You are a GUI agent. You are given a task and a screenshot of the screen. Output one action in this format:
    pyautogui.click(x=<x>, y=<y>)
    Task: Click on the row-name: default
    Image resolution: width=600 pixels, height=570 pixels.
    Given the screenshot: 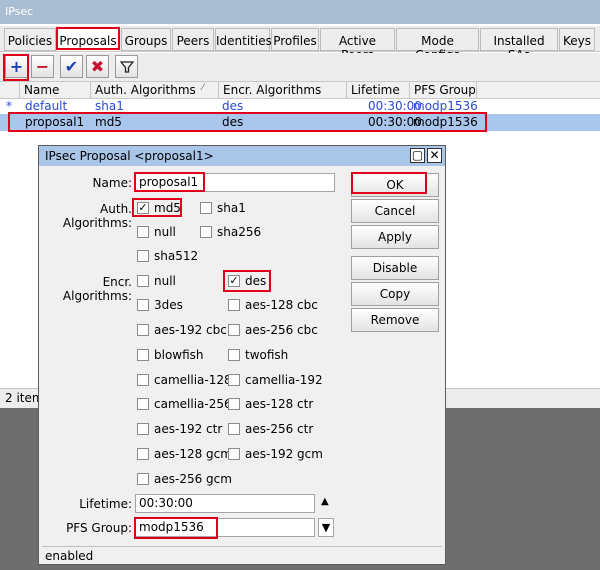 What is the action you would take?
    pyautogui.click(x=46, y=106)
    